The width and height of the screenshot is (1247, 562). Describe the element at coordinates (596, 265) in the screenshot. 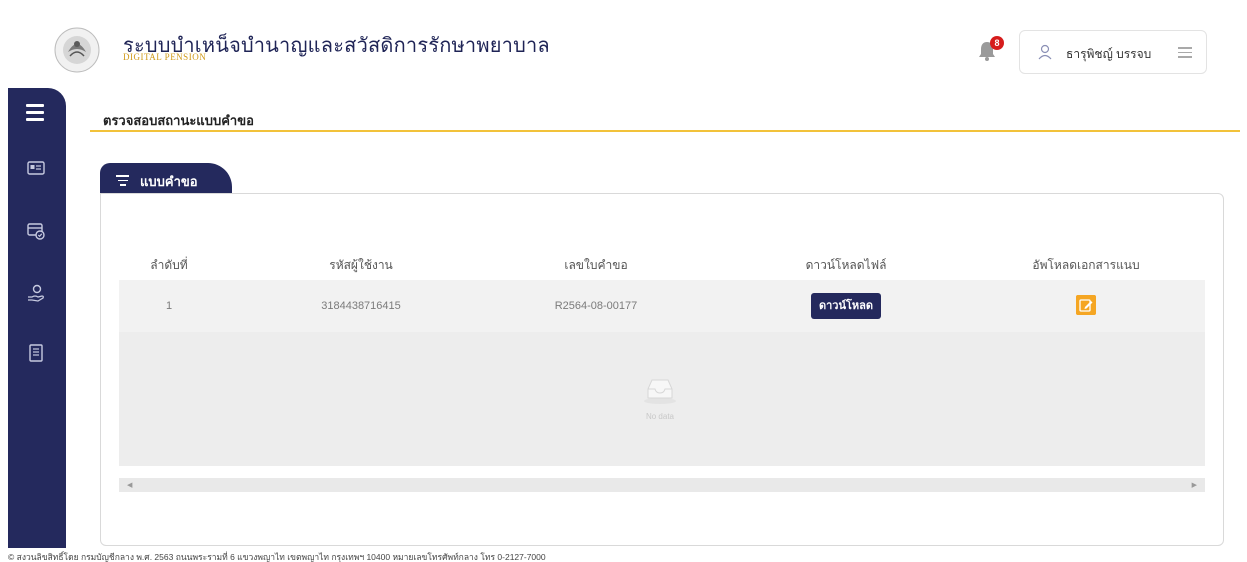

I see `column-header-request-no: เลขใบคำขอ` at that location.